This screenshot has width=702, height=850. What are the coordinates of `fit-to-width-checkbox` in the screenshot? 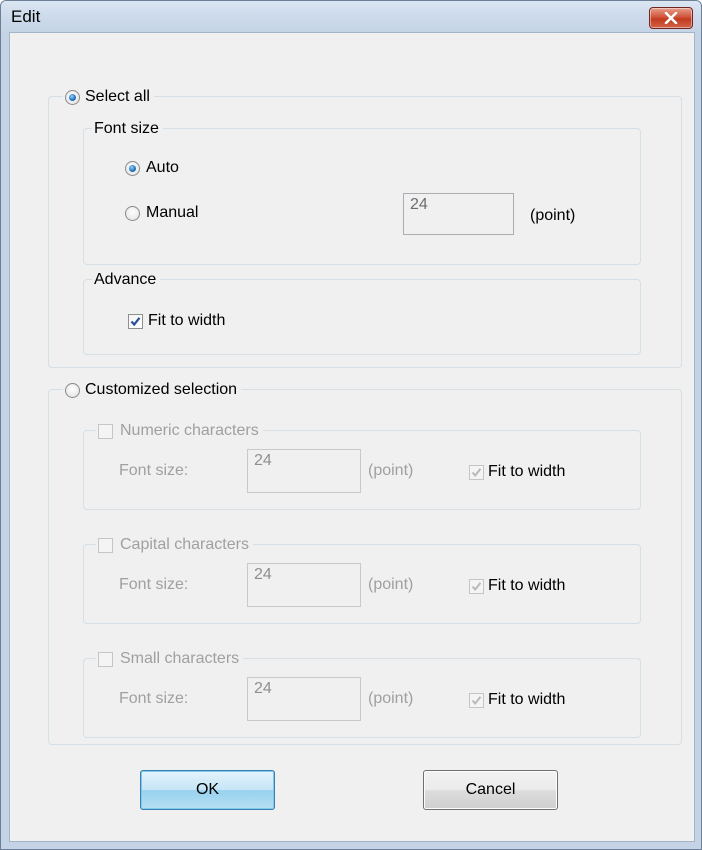 It's located at (135, 321).